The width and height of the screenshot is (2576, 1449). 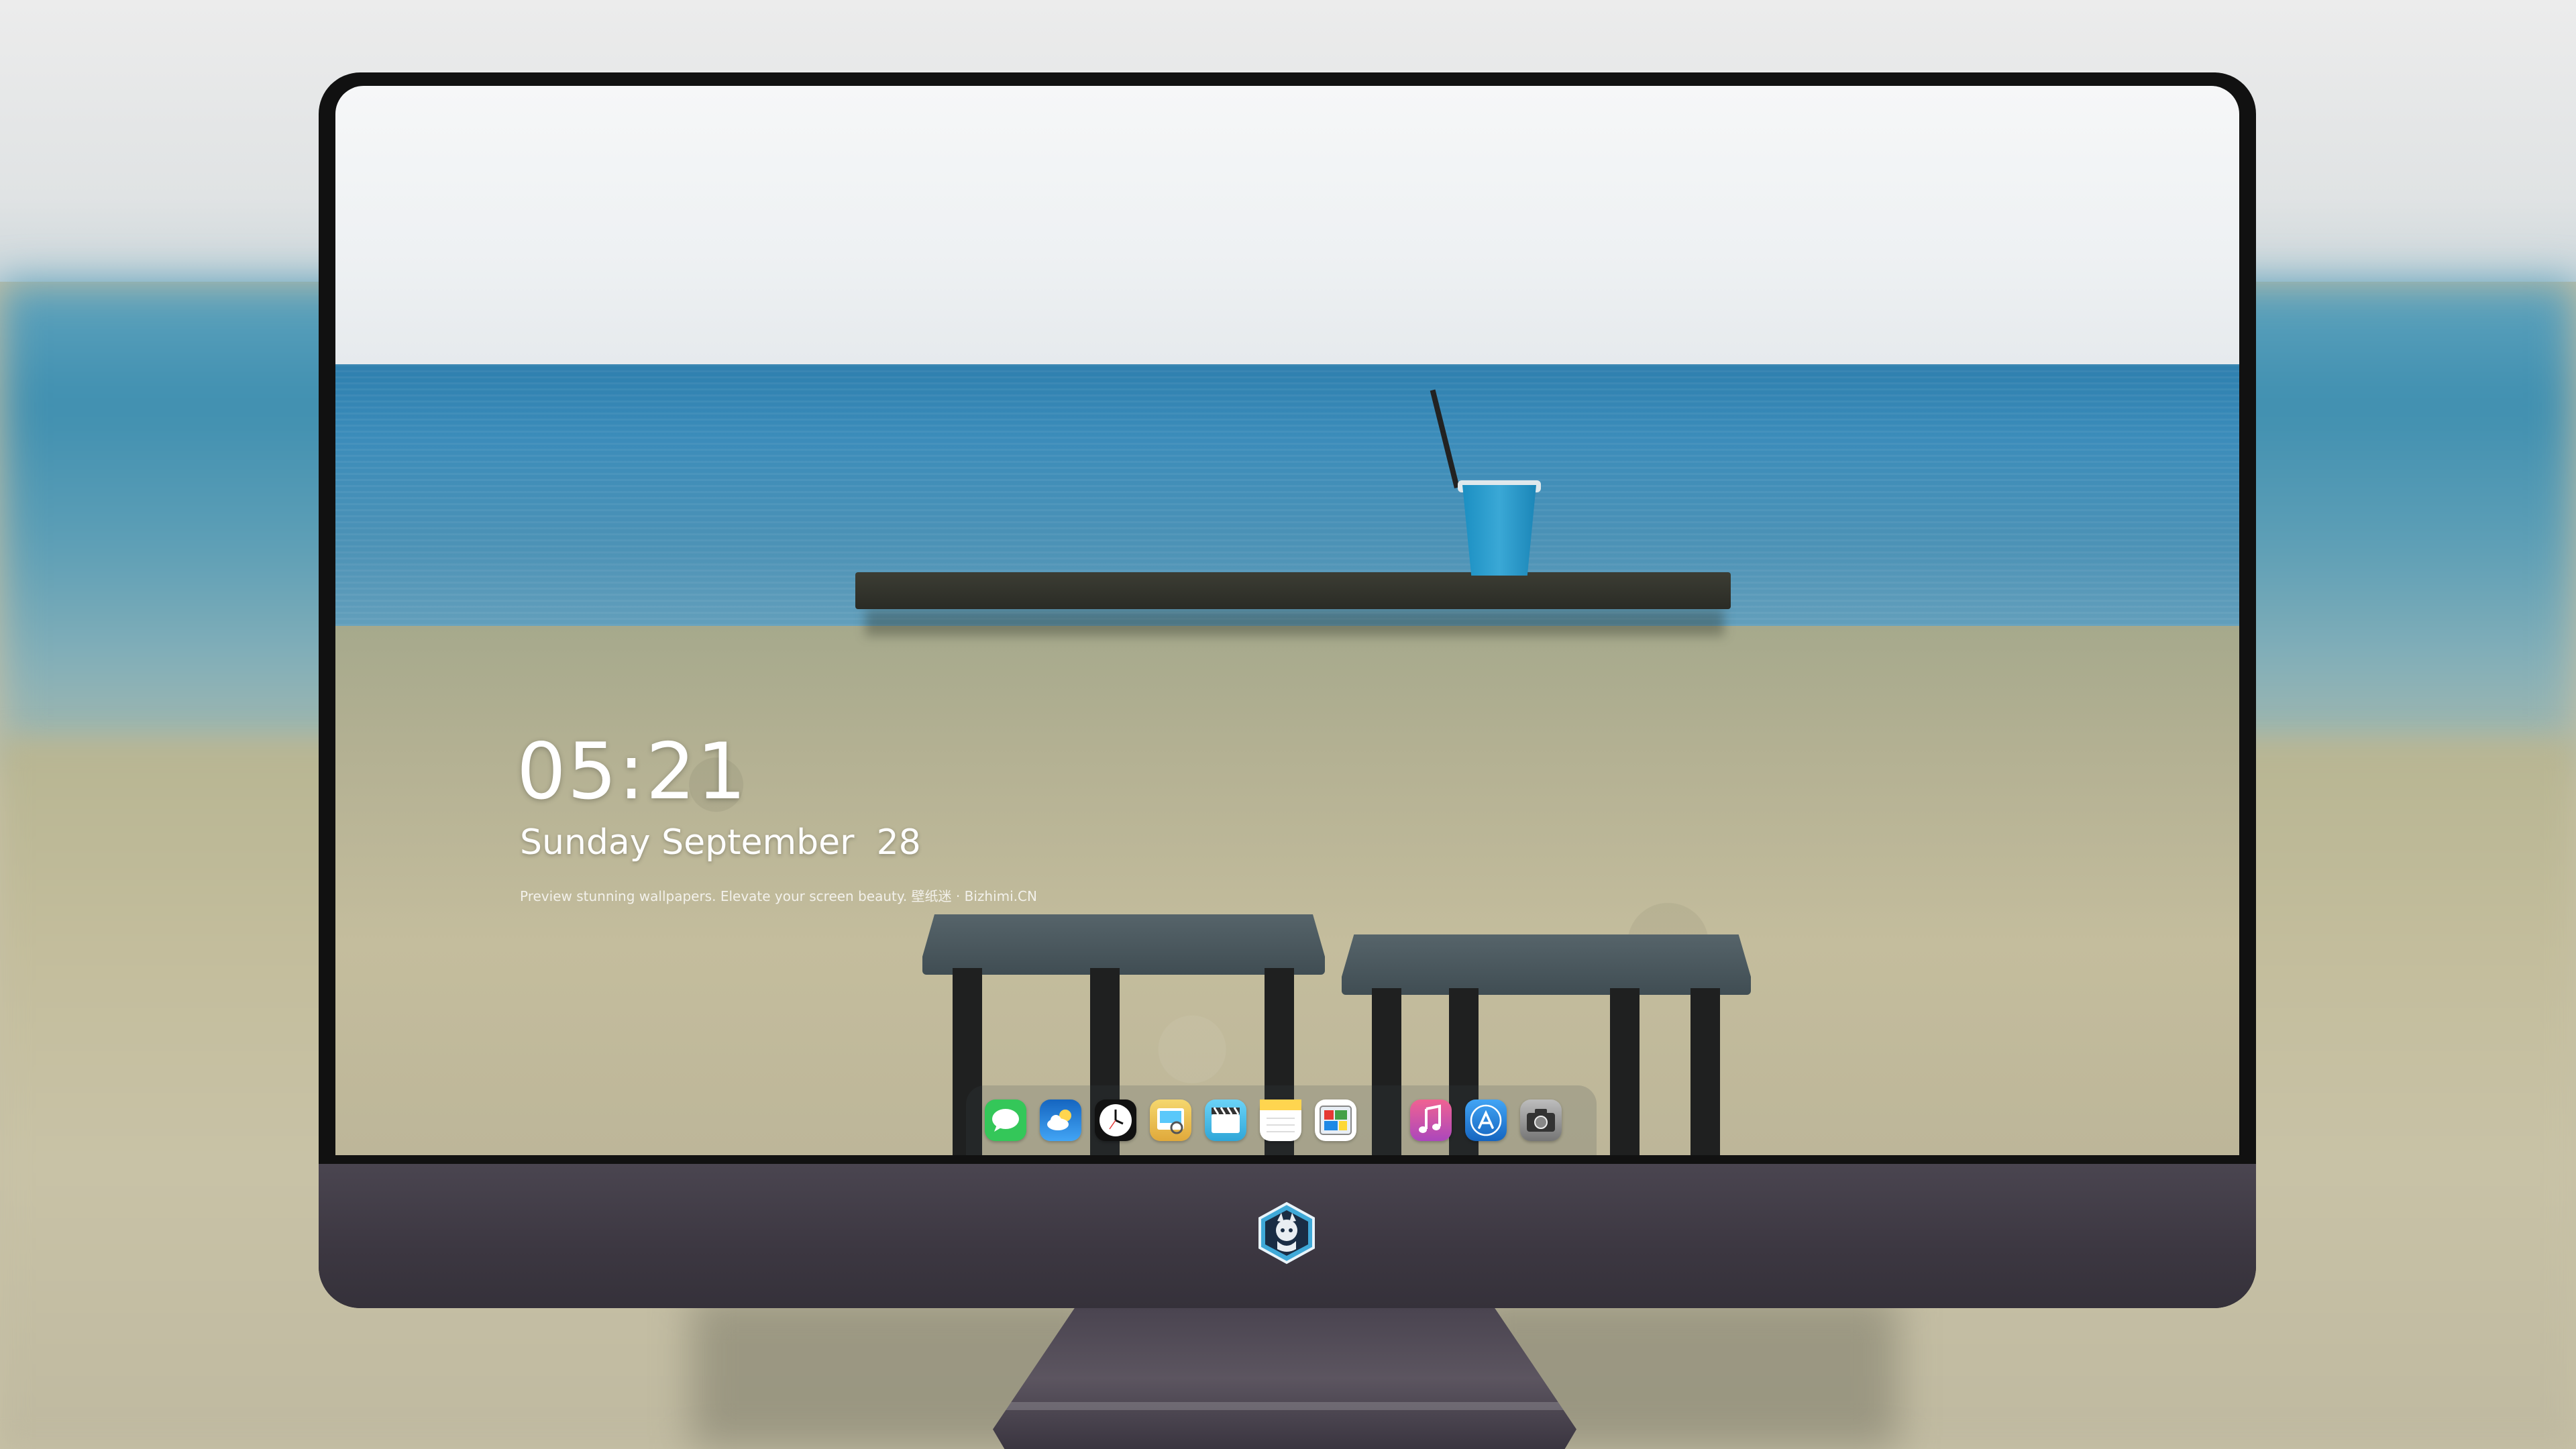 What do you see at coordinates (1284, 1378) in the screenshot?
I see `monitor-stand` at bounding box center [1284, 1378].